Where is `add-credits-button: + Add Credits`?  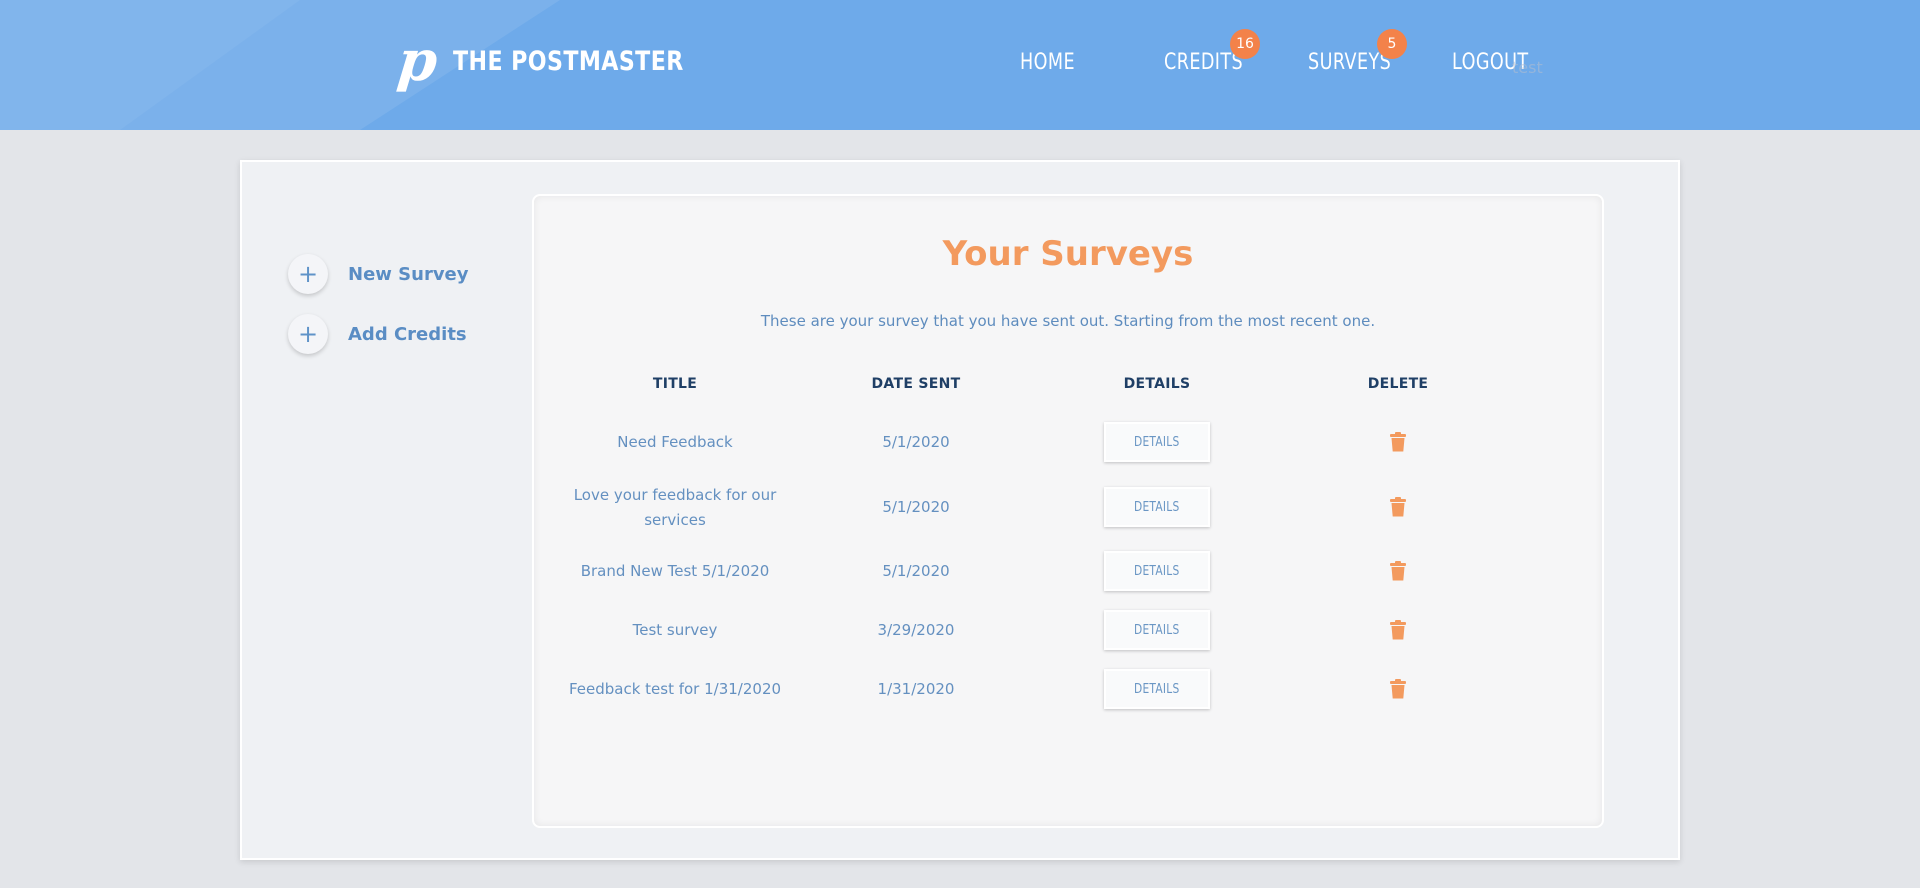 add-credits-button: + Add Credits is located at coordinates (377, 334).